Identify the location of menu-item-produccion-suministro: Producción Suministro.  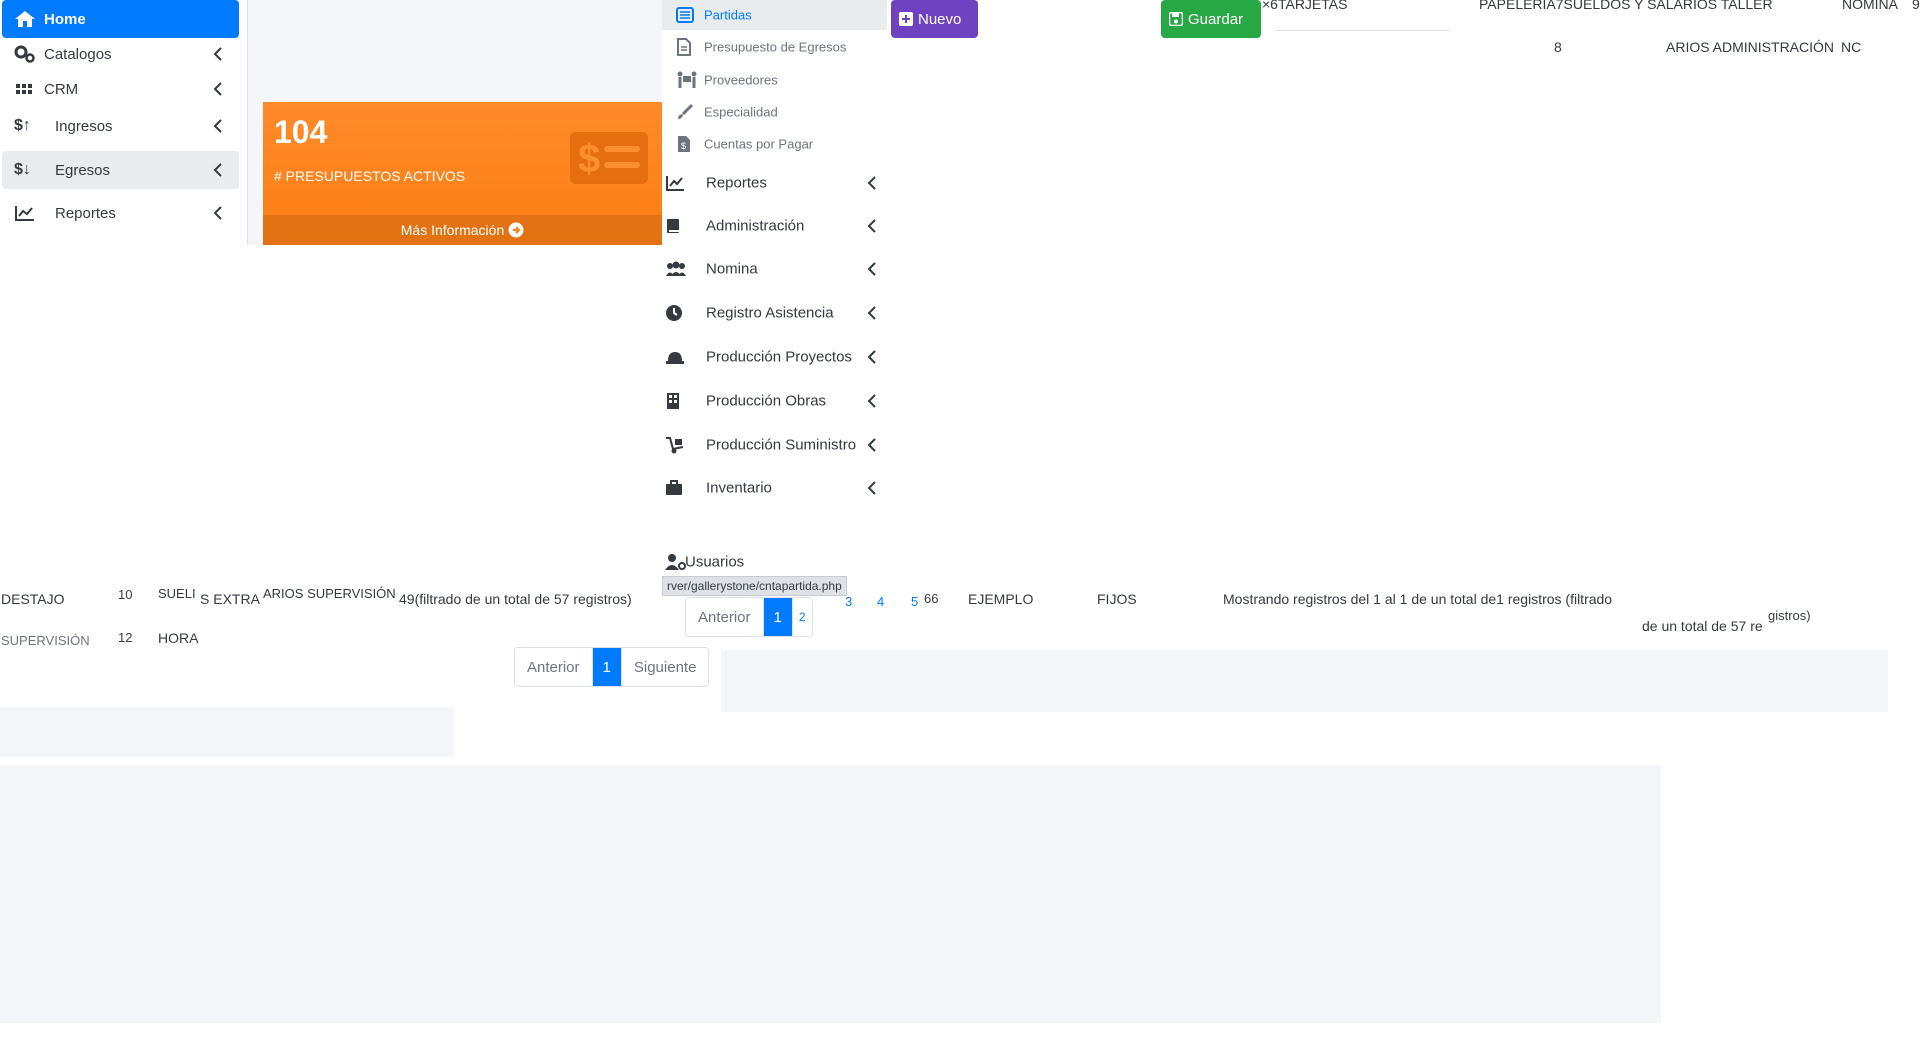
(774, 445).